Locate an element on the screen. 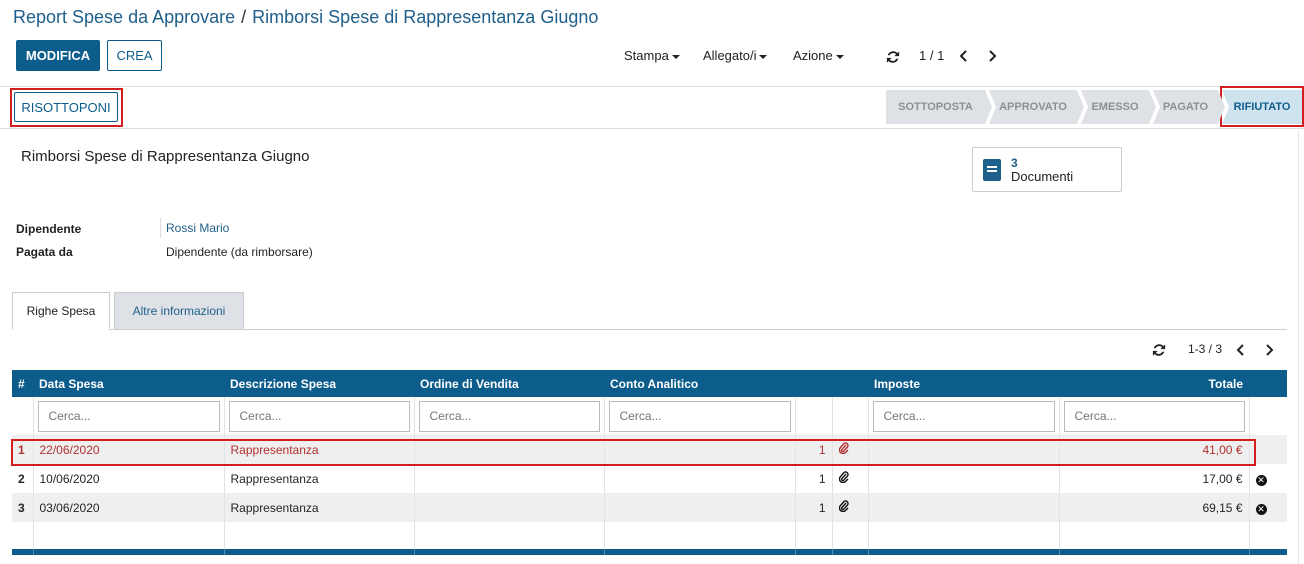  column-header-description: Descrizione Spesa is located at coordinates (319, 383).